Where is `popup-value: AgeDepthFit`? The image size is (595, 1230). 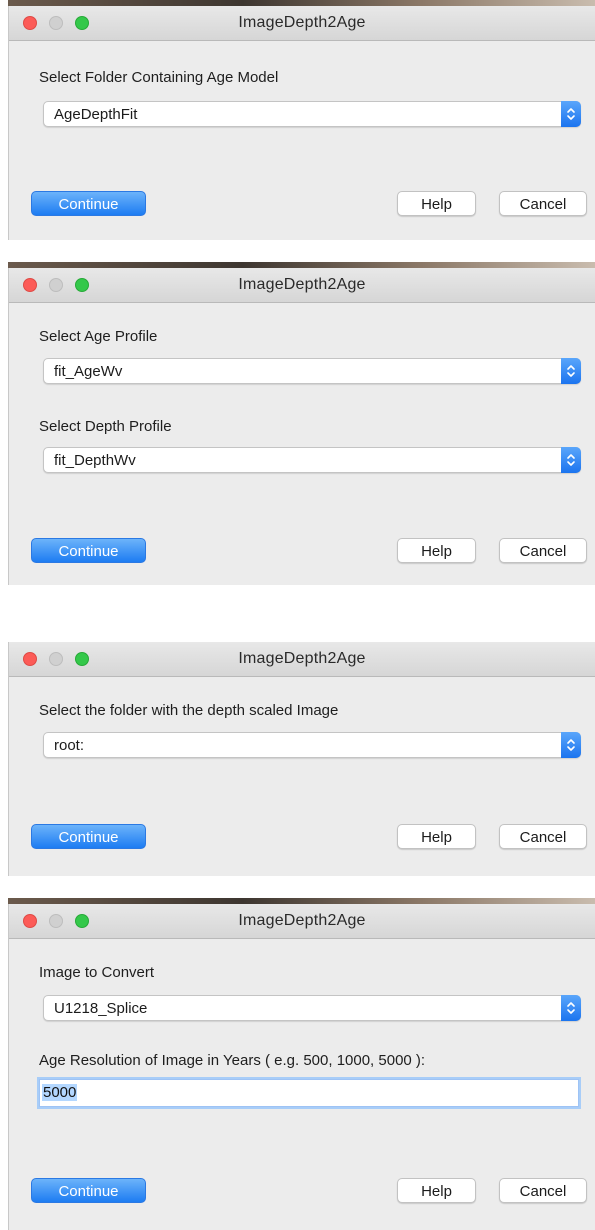 popup-value: AgeDepthFit is located at coordinates (96, 114).